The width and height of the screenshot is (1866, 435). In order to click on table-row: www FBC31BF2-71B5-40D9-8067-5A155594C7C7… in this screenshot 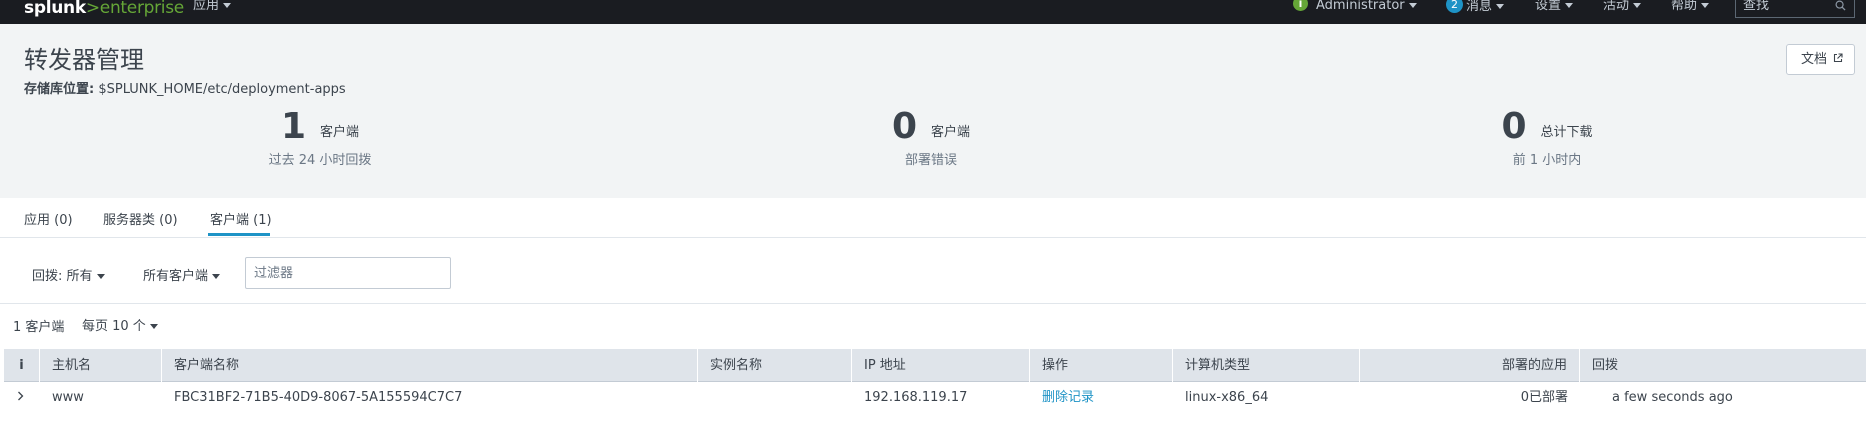, I will do `click(935, 398)`.